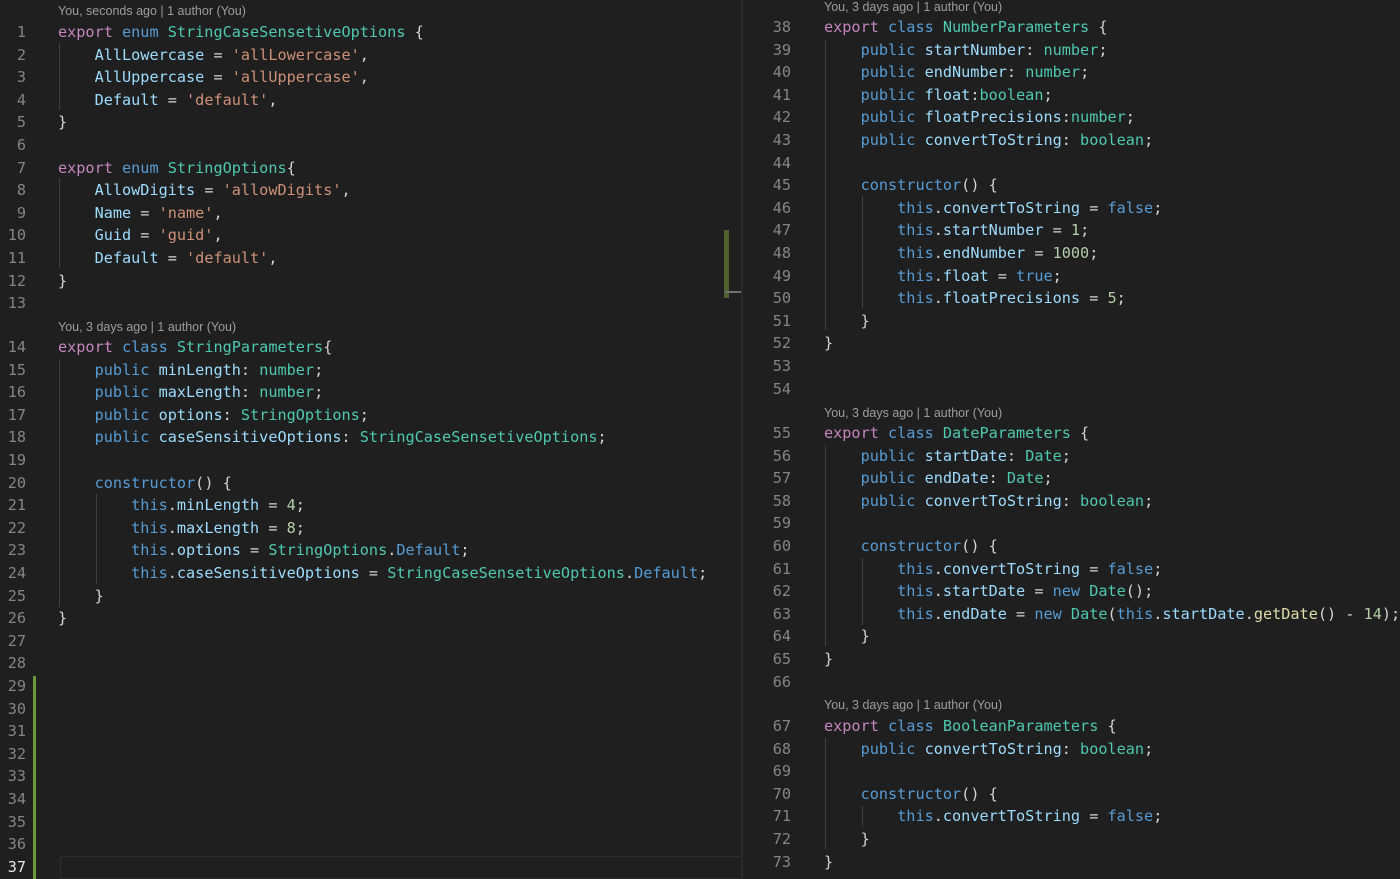 The width and height of the screenshot is (1400, 879). I want to click on code-line: 60 constructor() {, so click(1071, 546).